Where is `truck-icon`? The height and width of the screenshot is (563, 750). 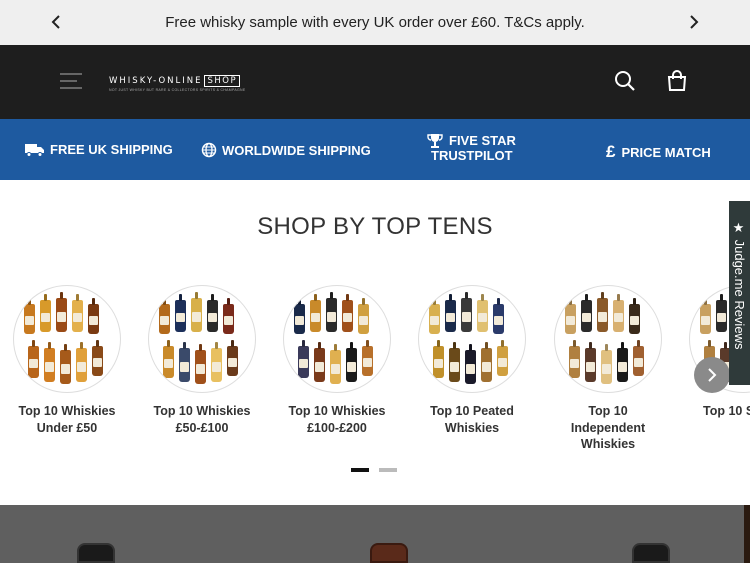 truck-icon is located at coordinates (34, 150).